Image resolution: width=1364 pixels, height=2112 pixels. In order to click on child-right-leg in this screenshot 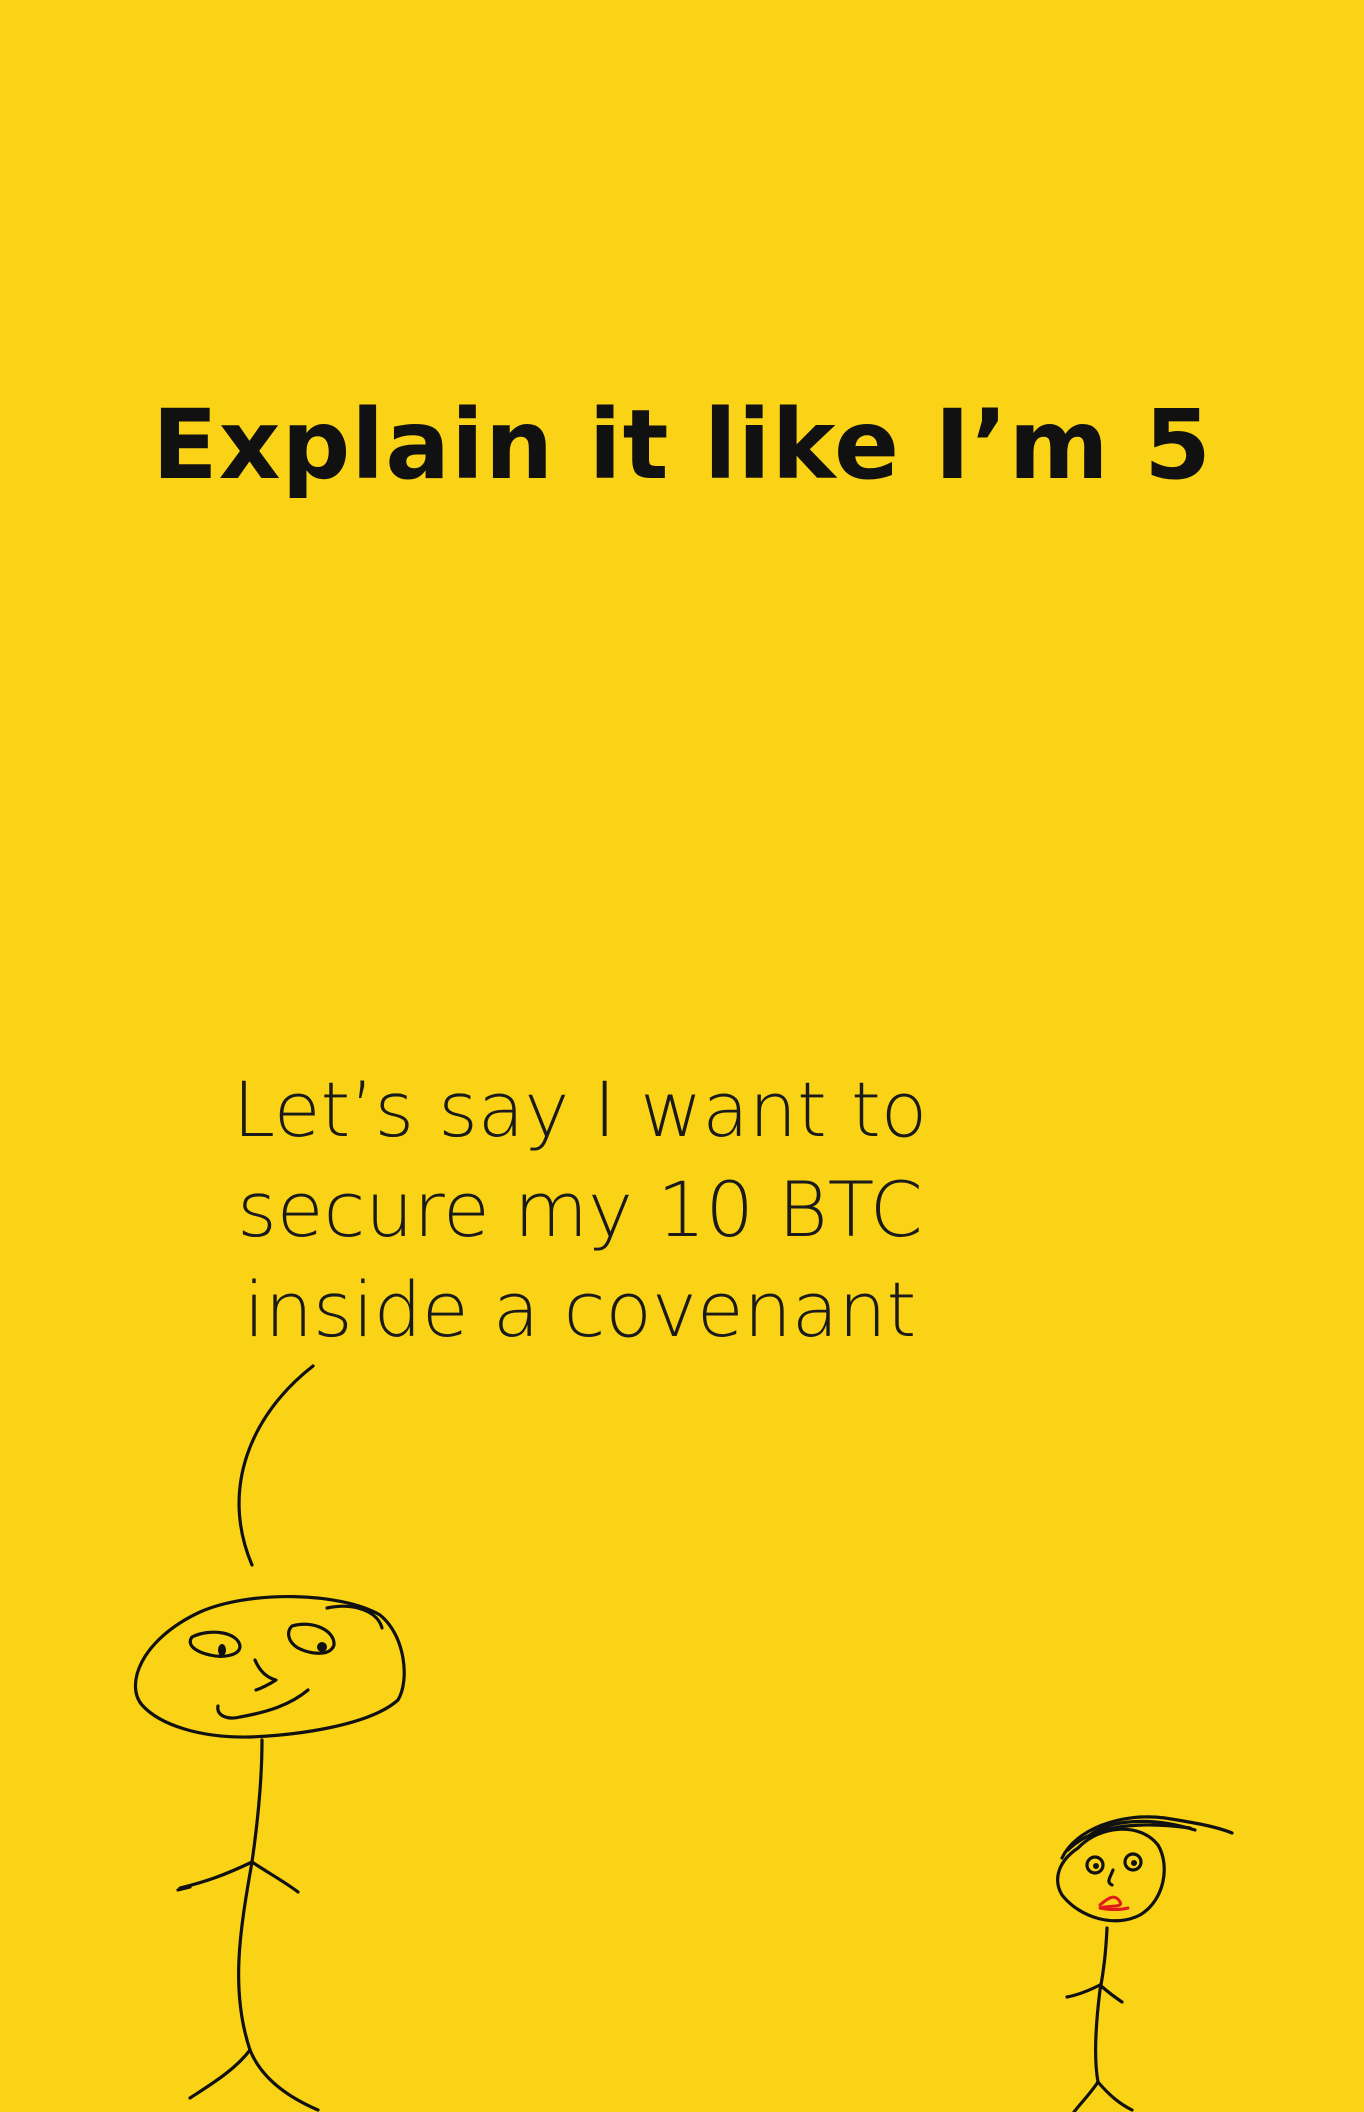, I will do `click(1115, 2096)`.